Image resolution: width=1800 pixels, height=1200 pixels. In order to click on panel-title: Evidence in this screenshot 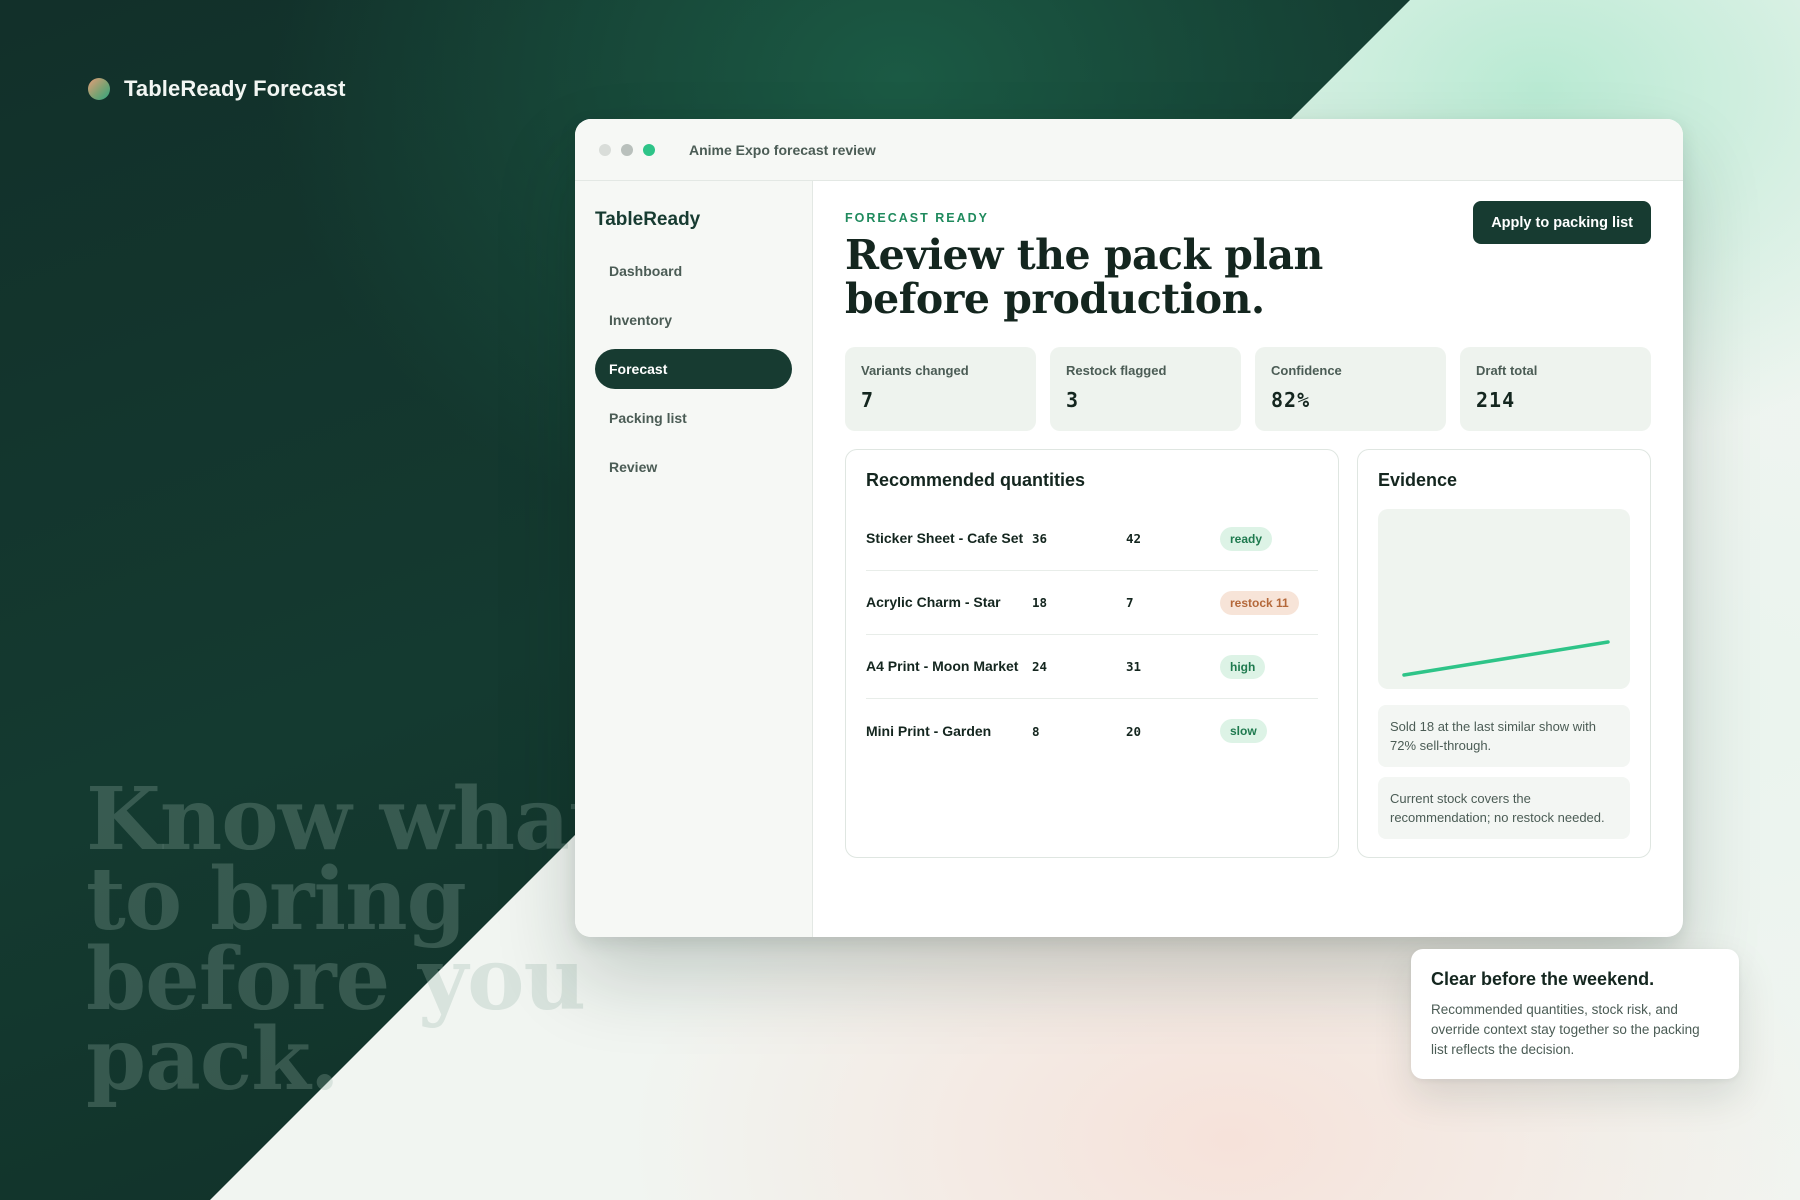, I will do `click(1418, 480)`.